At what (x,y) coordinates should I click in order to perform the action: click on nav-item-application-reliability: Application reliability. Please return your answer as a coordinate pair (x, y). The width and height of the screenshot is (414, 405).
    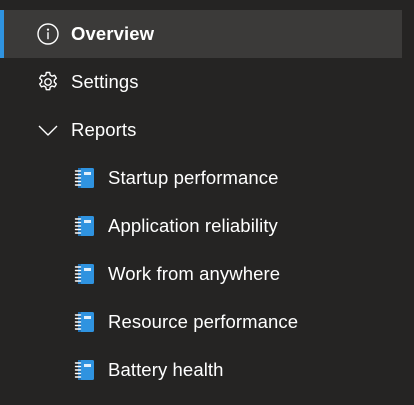
    Looking at the image, I should click on (207, 226).